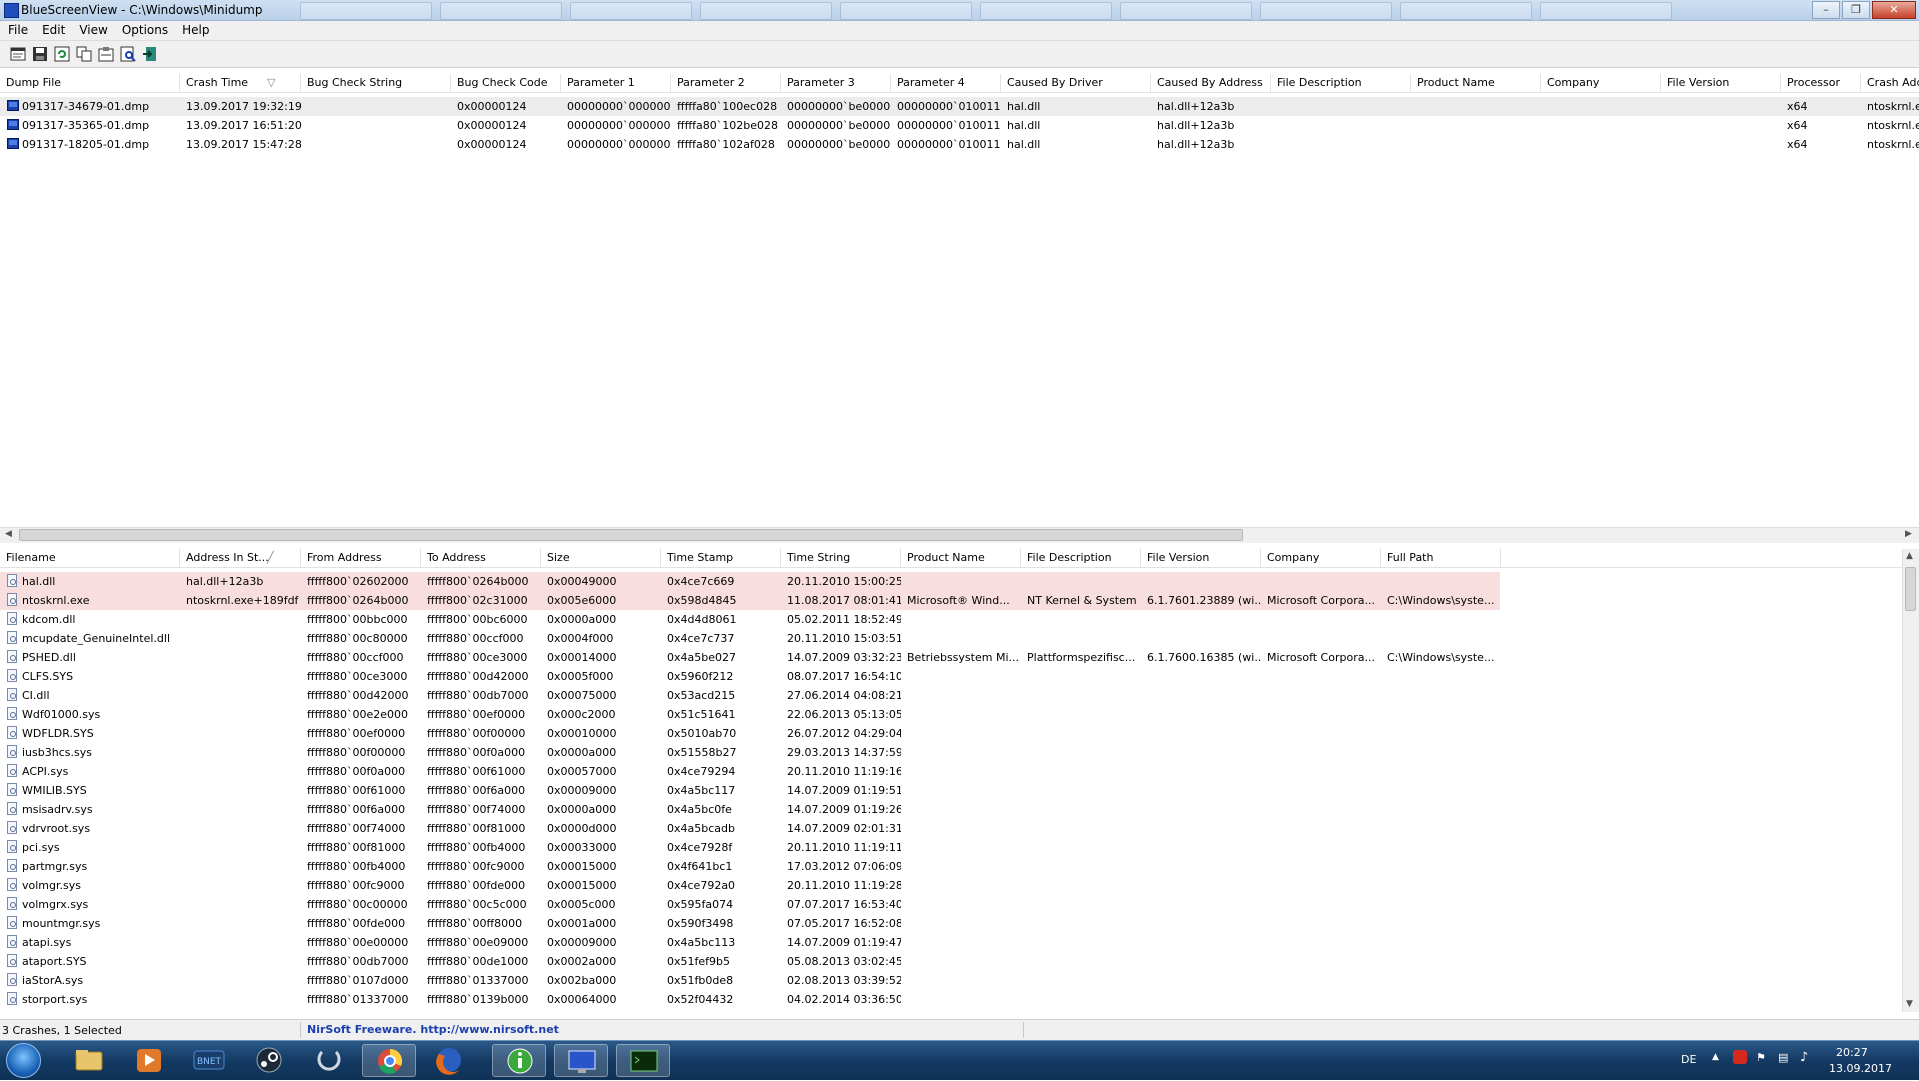 The width and height of the screenshot is (1919, 1081). Describe the element at coordinates (23, 1060) in the screenshot. I see `start-icon` at that location.